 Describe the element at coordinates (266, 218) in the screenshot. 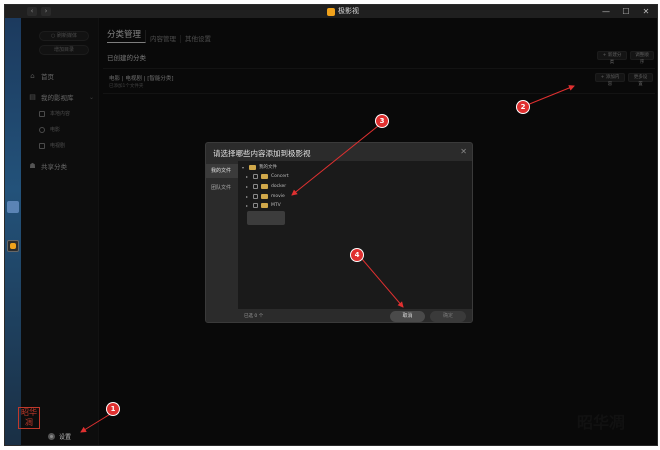

I see `blurred-region` at that location.